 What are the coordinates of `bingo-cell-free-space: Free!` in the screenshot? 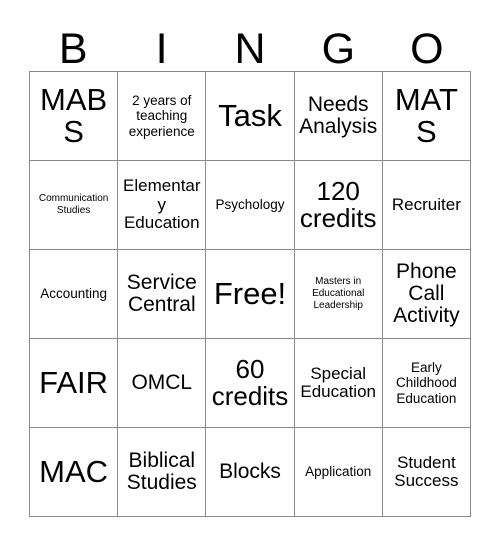 It's located at (250, 294).